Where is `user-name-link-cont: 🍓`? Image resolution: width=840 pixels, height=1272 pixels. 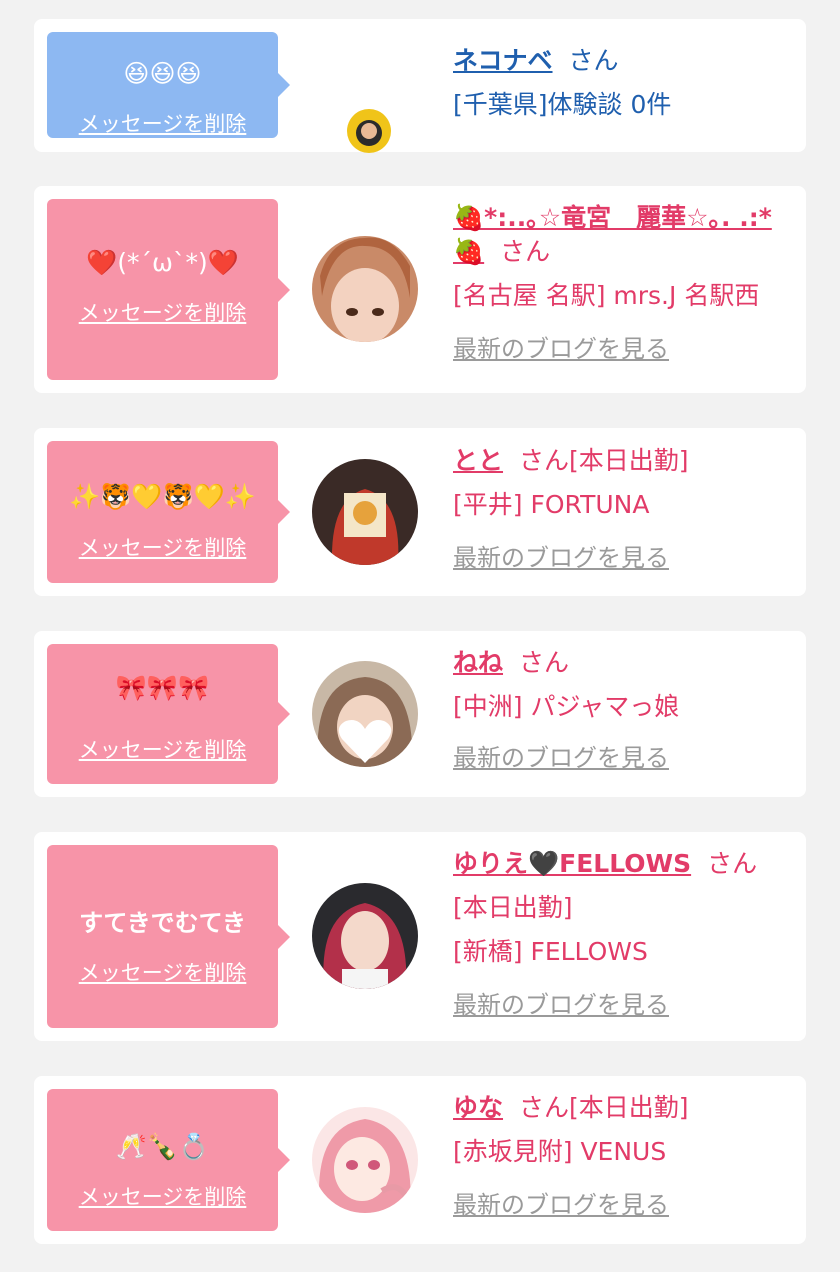
user-name-link-cont: 🍓 is located at coordinates (468, 251).